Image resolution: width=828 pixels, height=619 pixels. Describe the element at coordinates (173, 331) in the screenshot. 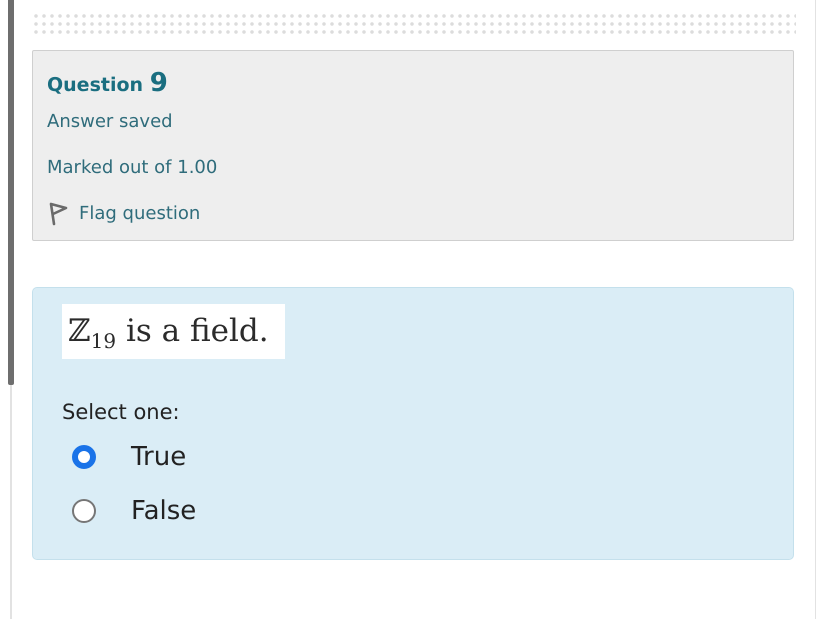

I see `question-text: ℤ$_{19}$ is a field.` at that location.